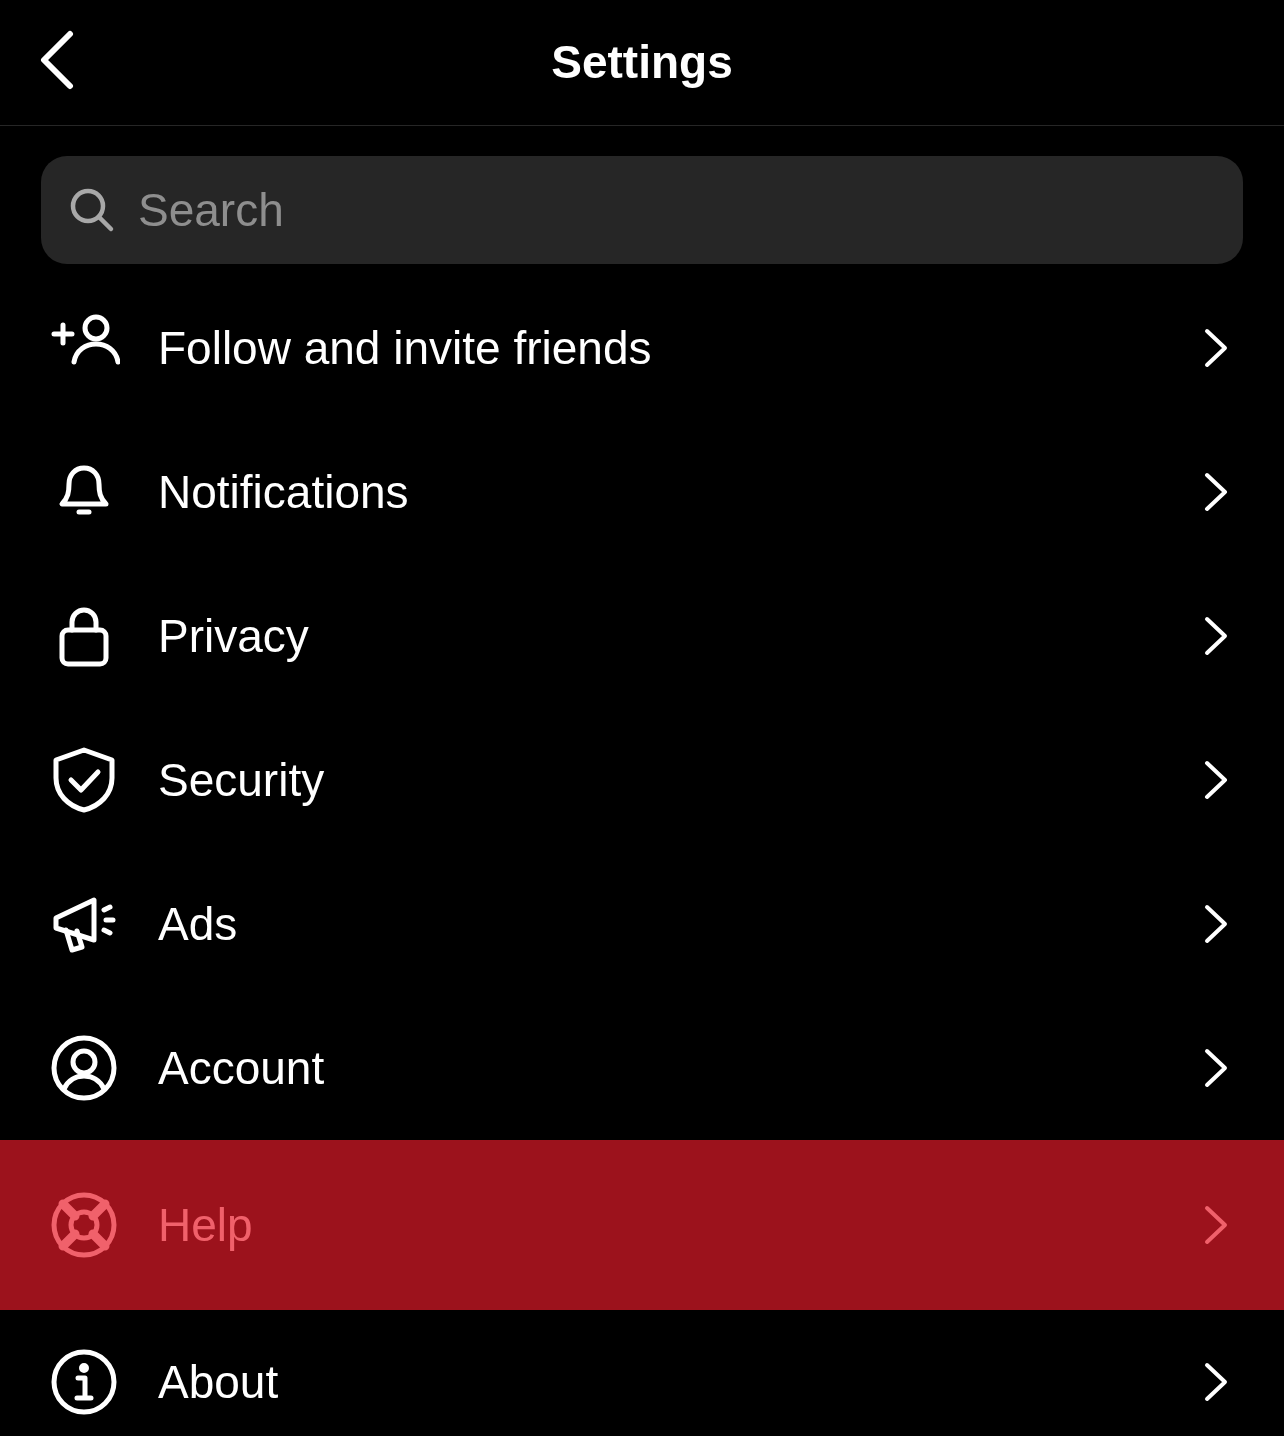 The image size is (1284, 1436). What do you see at coordinates (284, 492) in the screenshot?
I see `row-label: Notifications` at bounding box center [284, 492].